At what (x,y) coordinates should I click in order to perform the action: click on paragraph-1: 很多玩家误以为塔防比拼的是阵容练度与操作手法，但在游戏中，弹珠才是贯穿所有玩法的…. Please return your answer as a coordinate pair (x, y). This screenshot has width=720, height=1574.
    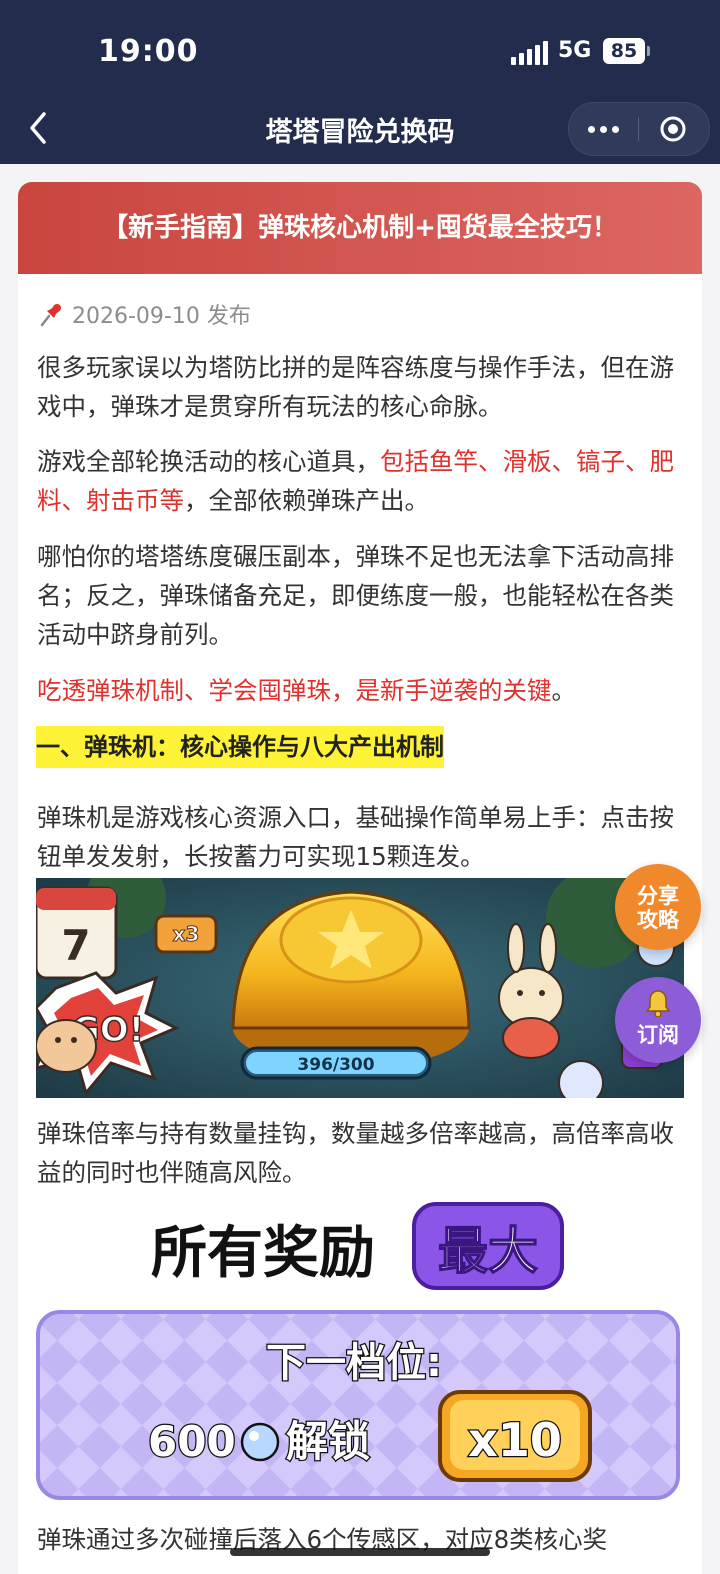
    Looking at the image, I should click on (355, 387).